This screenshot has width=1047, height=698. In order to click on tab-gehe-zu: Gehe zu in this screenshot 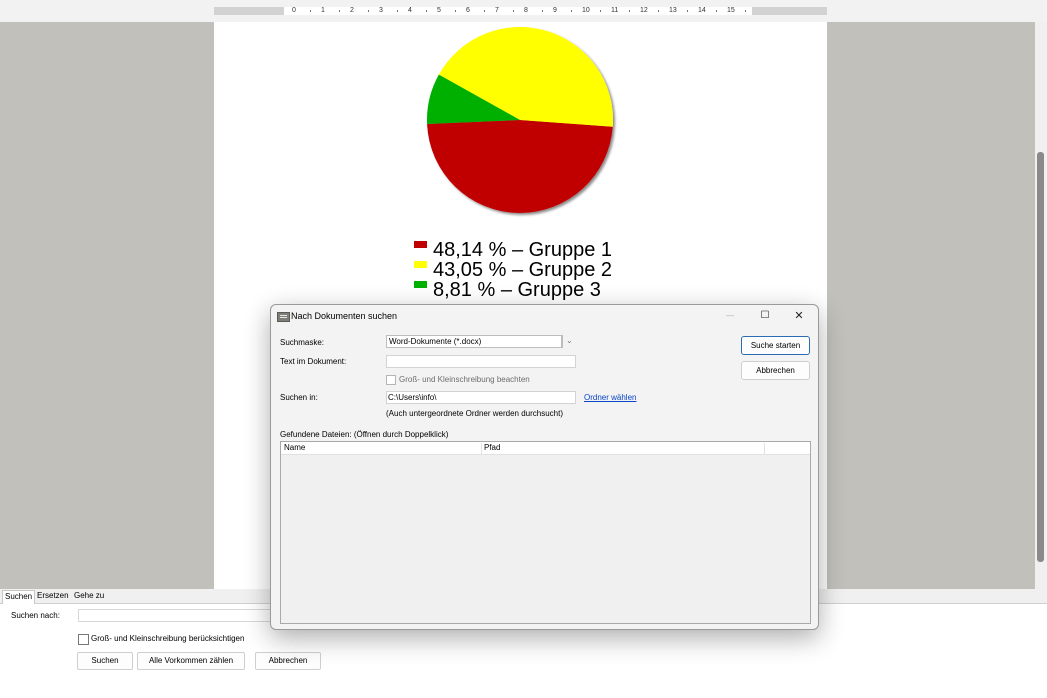, I will do `click(89, 596)`.